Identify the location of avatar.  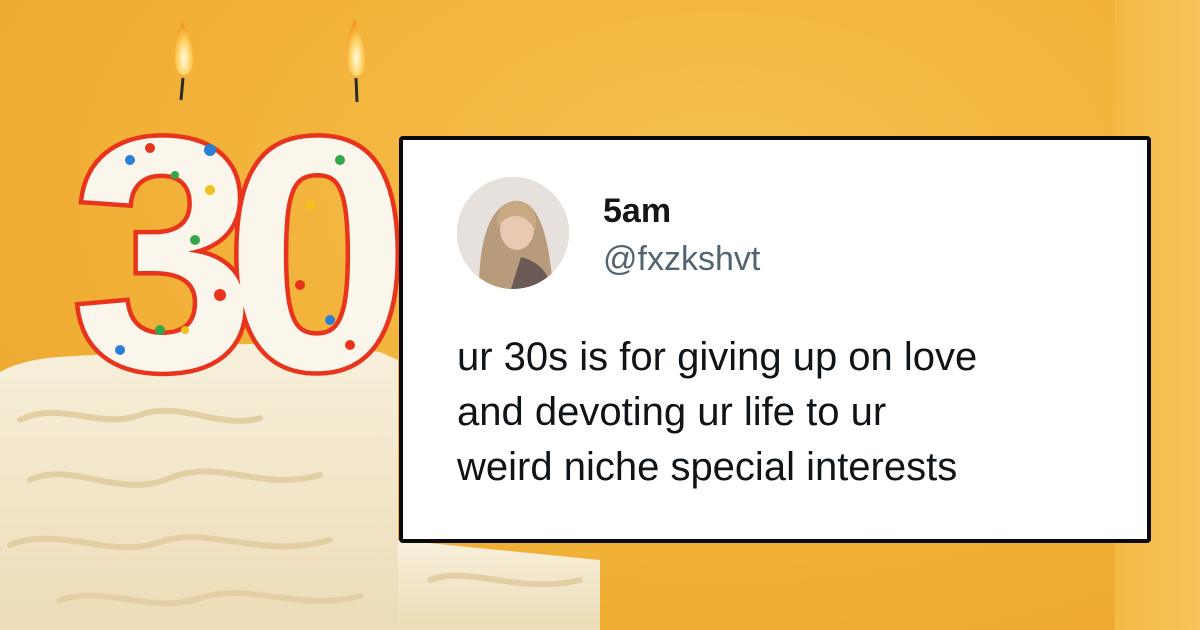
(513, 233).